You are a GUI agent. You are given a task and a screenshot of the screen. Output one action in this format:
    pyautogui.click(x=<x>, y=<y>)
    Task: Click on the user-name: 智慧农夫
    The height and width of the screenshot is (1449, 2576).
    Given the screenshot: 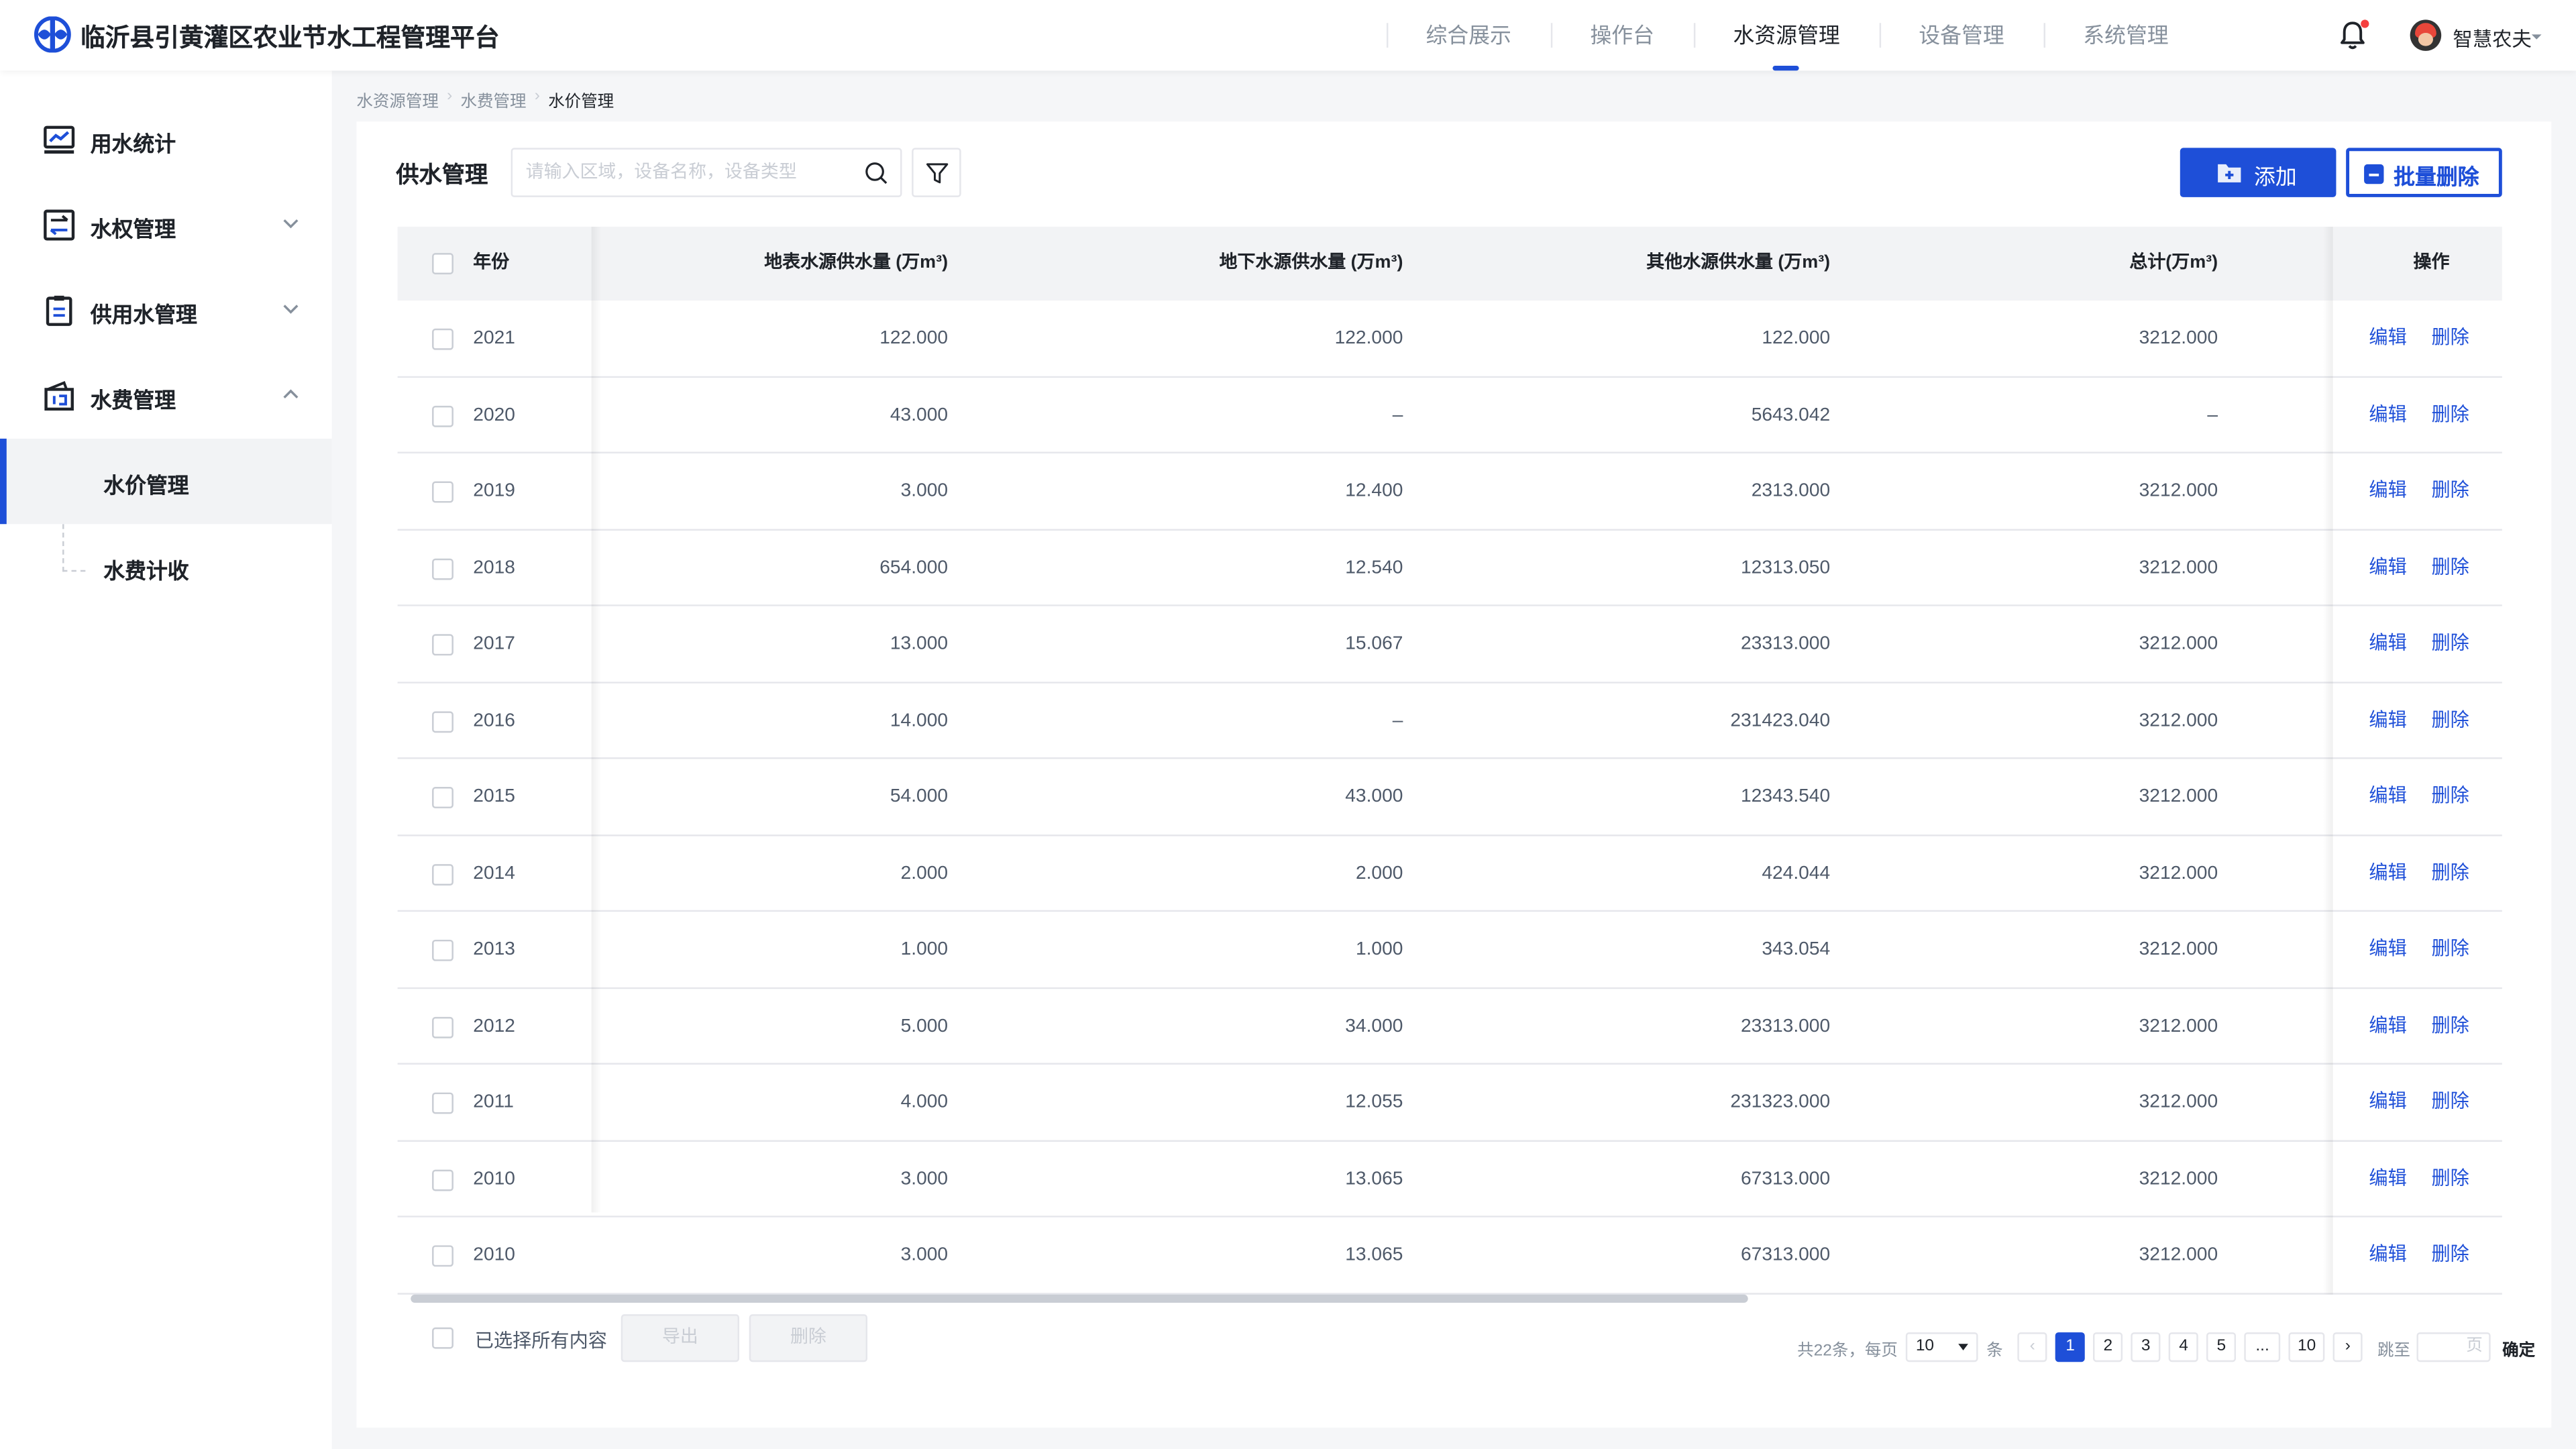 What is the action you would take?
    pyautogui.click(x=2492, y=39)
    